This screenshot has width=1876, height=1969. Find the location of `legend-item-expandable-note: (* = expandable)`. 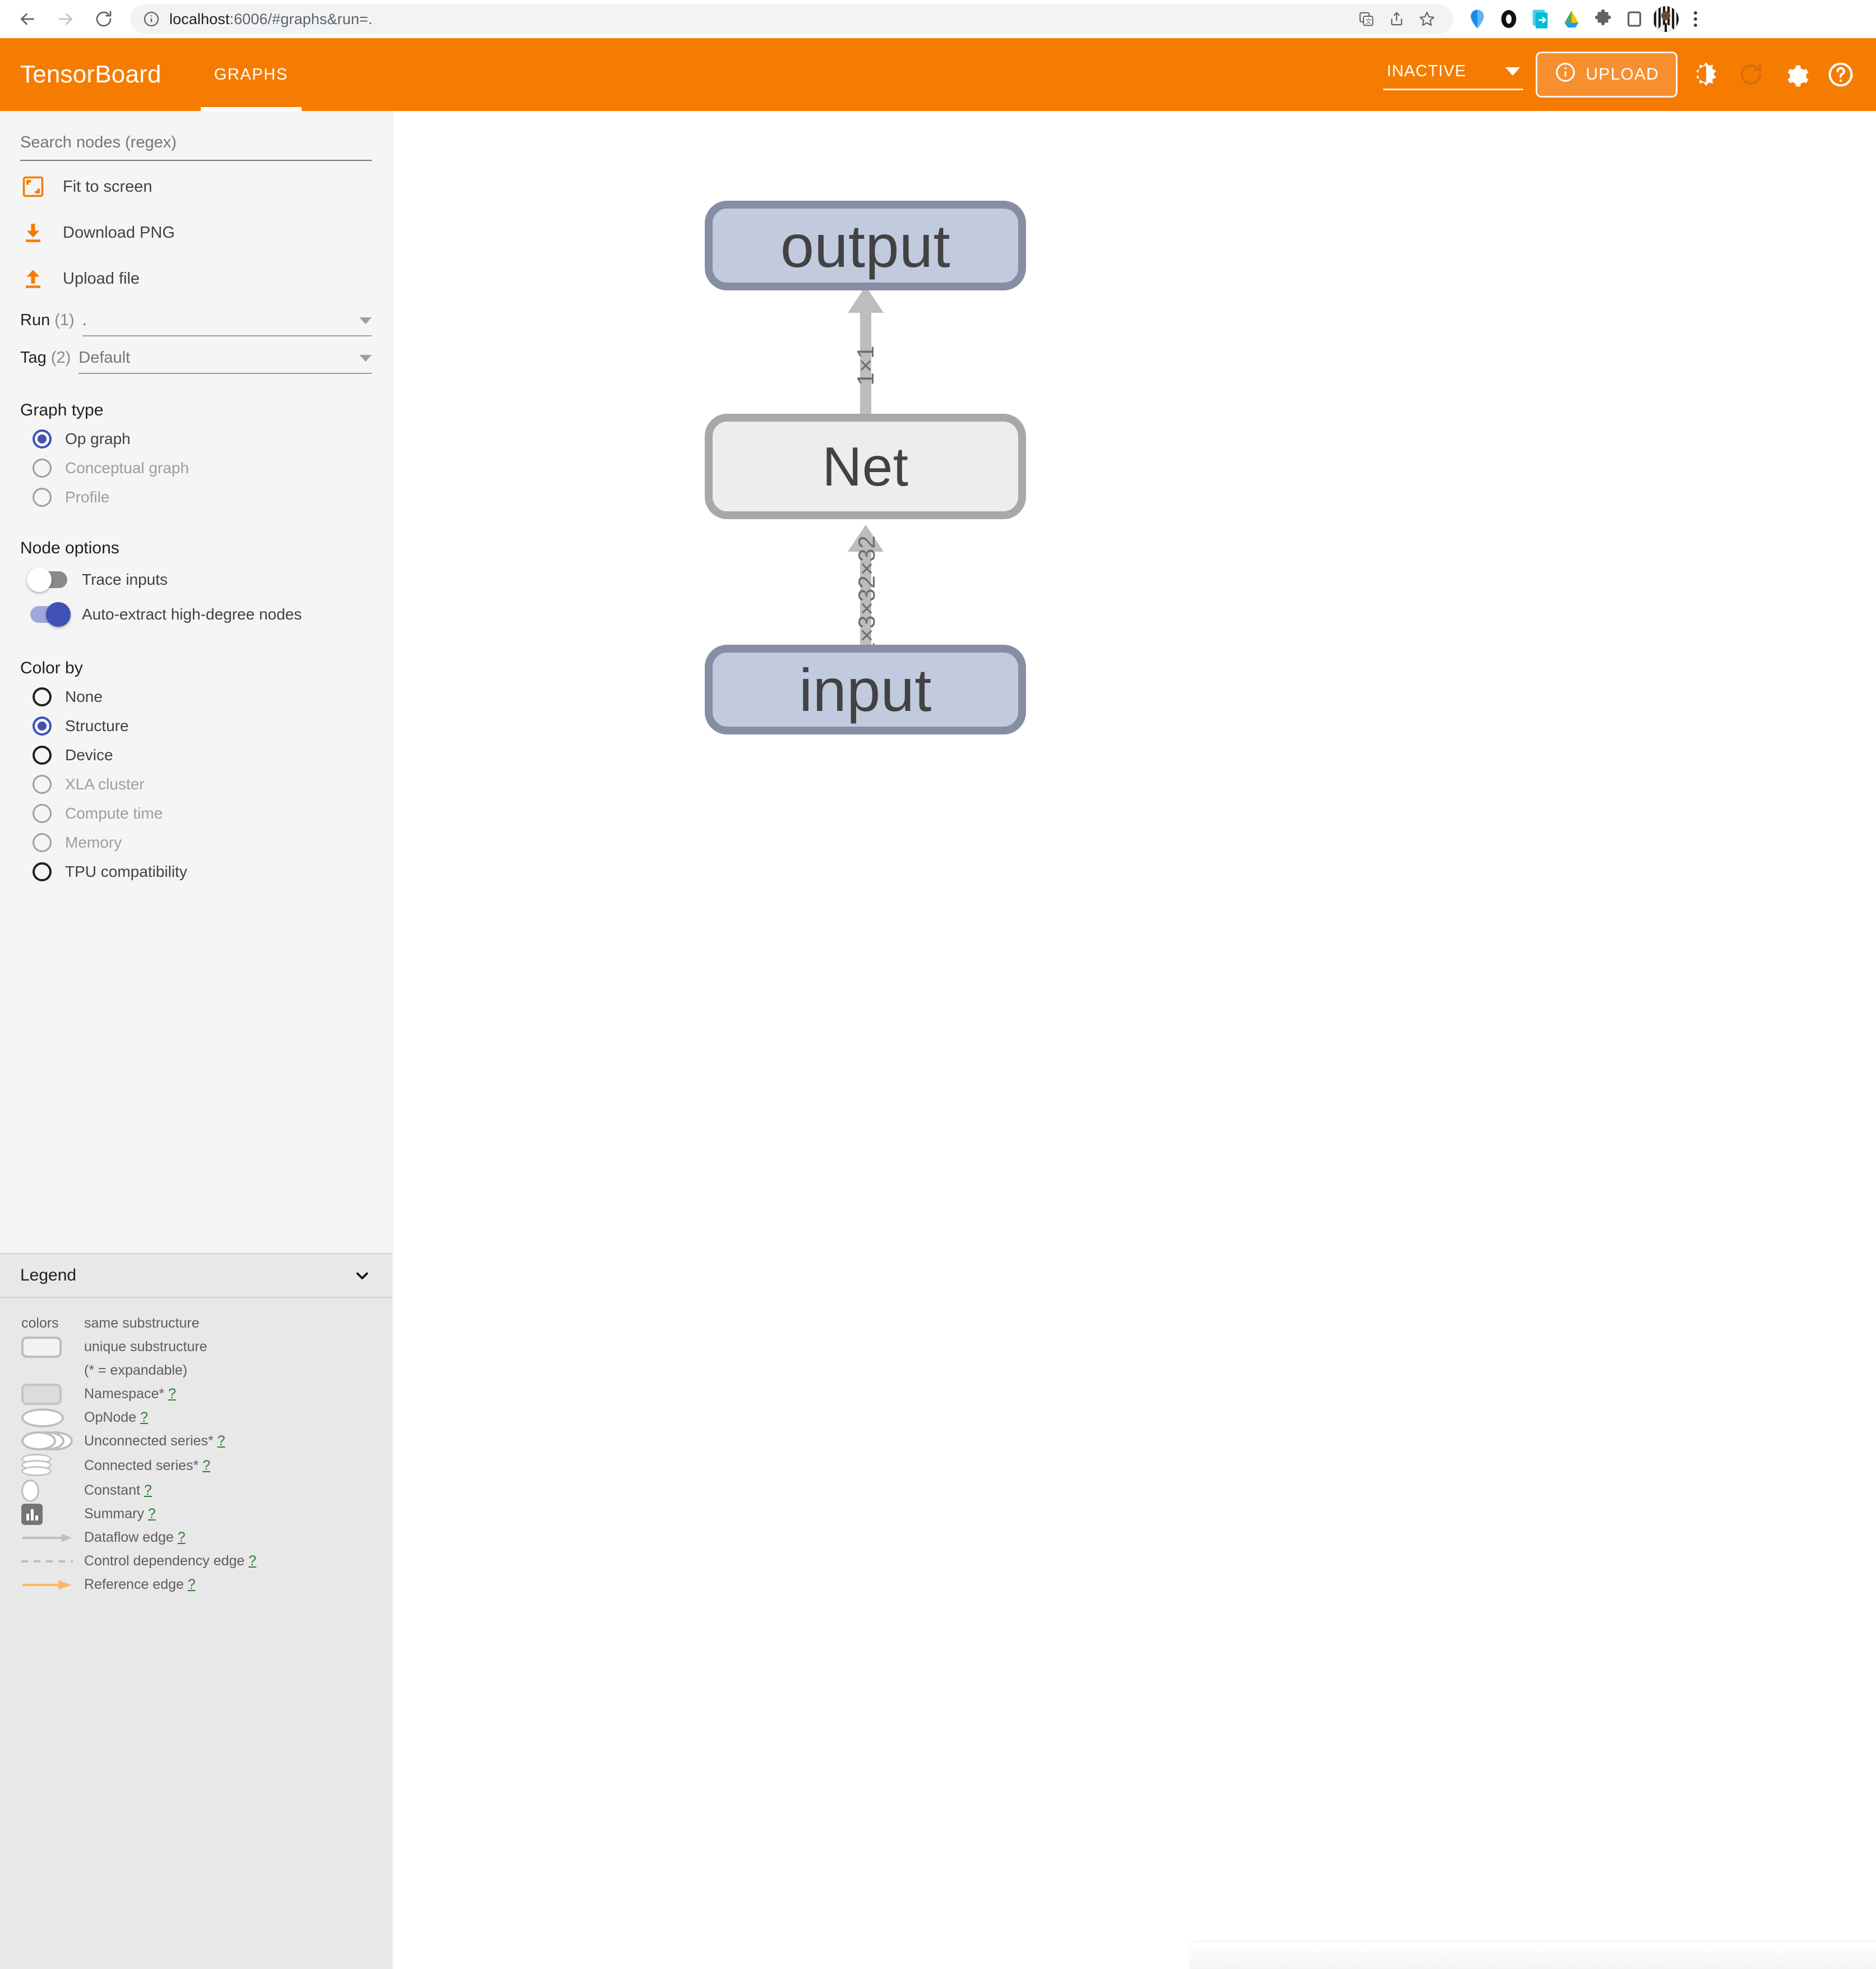

legend-item-expandable-note: (* = expandable) is located at coordinates (196, 1371).